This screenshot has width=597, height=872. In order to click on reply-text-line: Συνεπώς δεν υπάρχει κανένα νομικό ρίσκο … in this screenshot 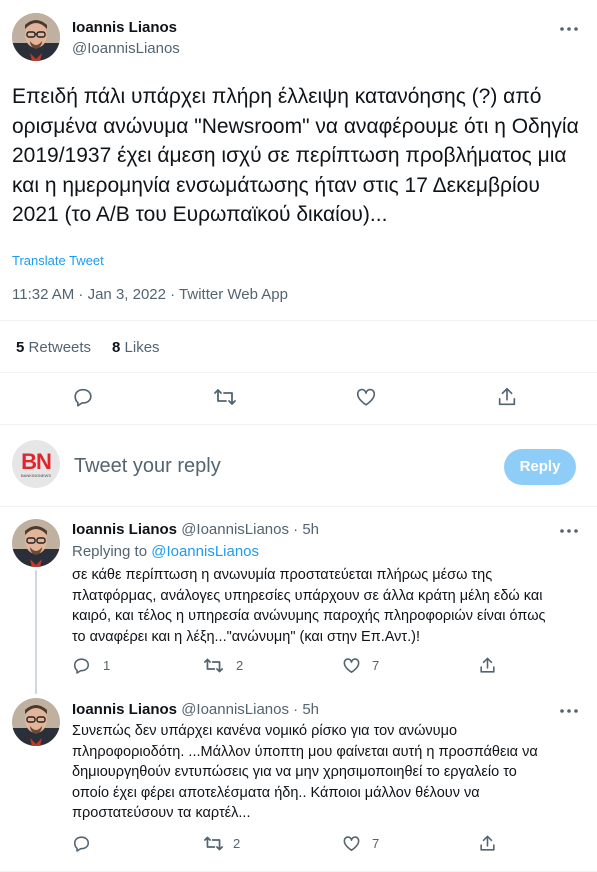, I will do `click(265, 731)`.